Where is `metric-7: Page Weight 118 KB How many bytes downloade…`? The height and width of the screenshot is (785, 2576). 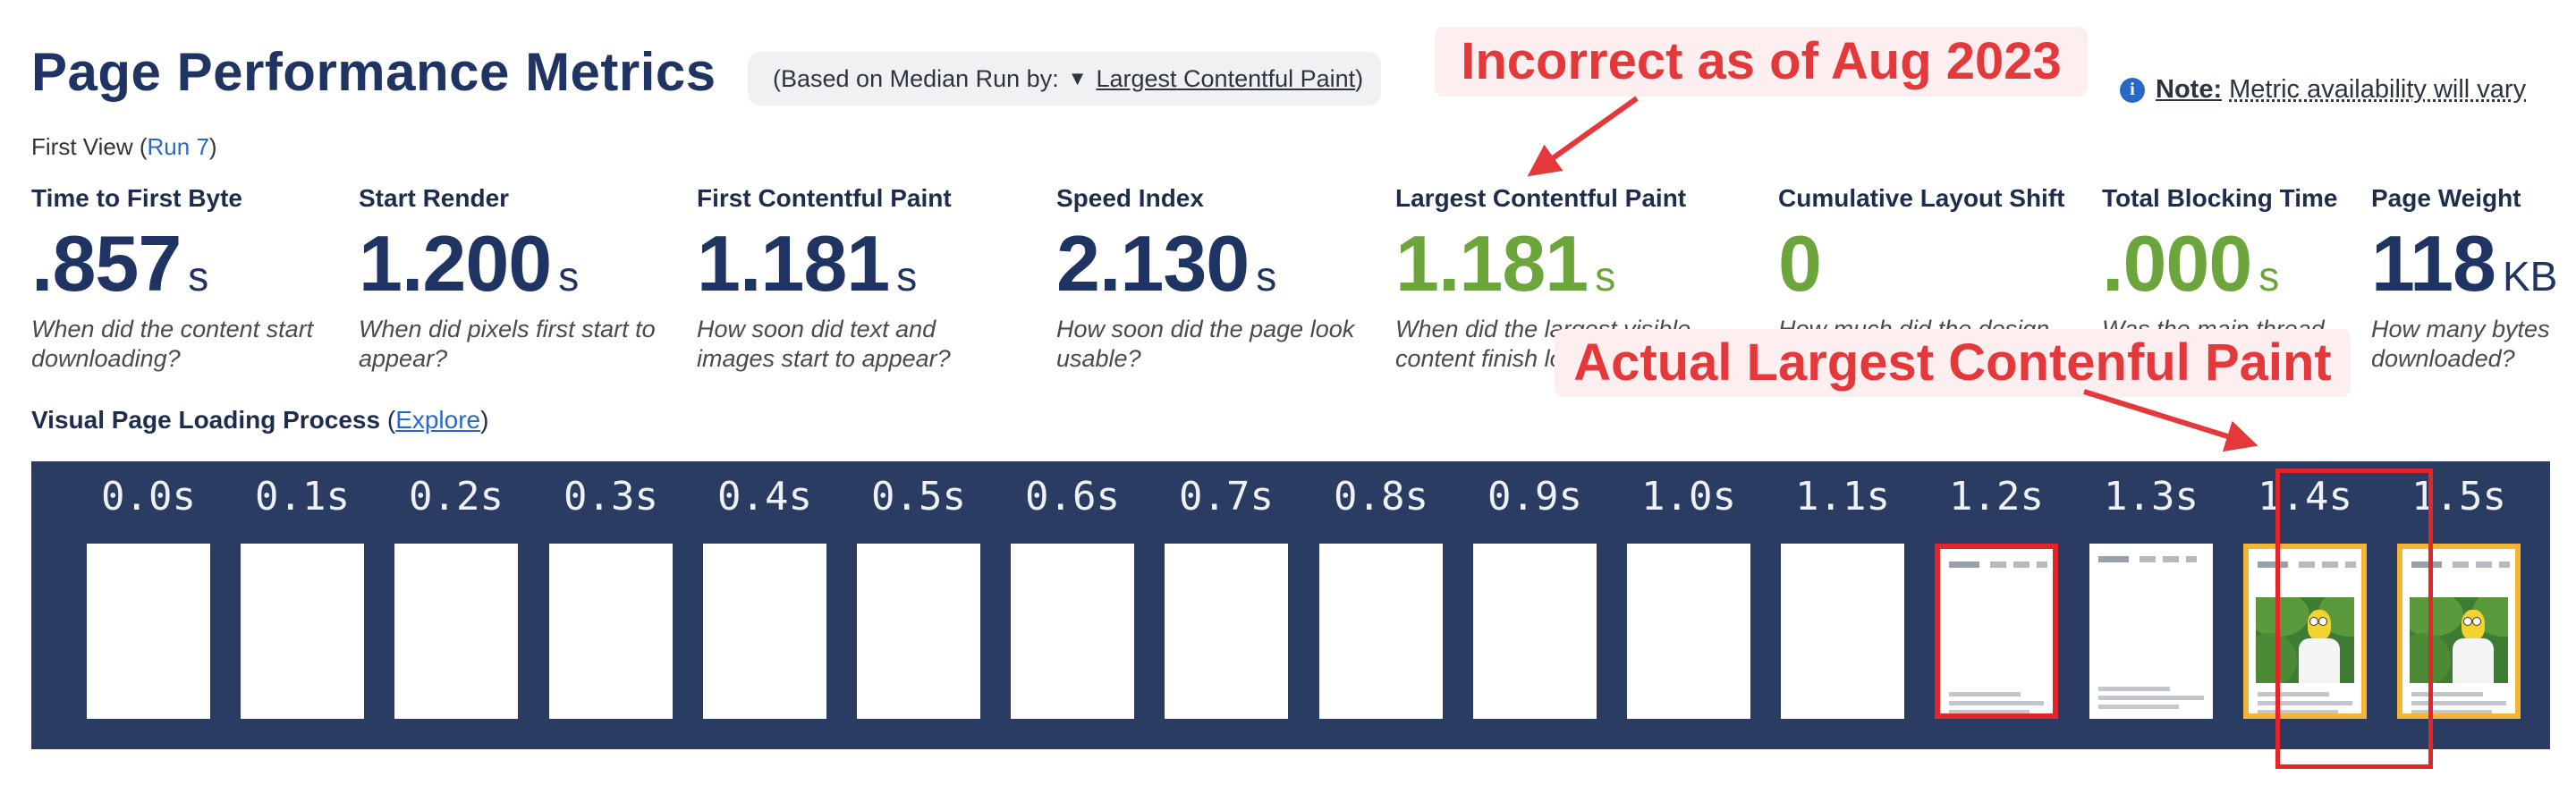
metric-7: Page Weight 118 KB How many bytes downloade… is located at coordinates (2464, 279).